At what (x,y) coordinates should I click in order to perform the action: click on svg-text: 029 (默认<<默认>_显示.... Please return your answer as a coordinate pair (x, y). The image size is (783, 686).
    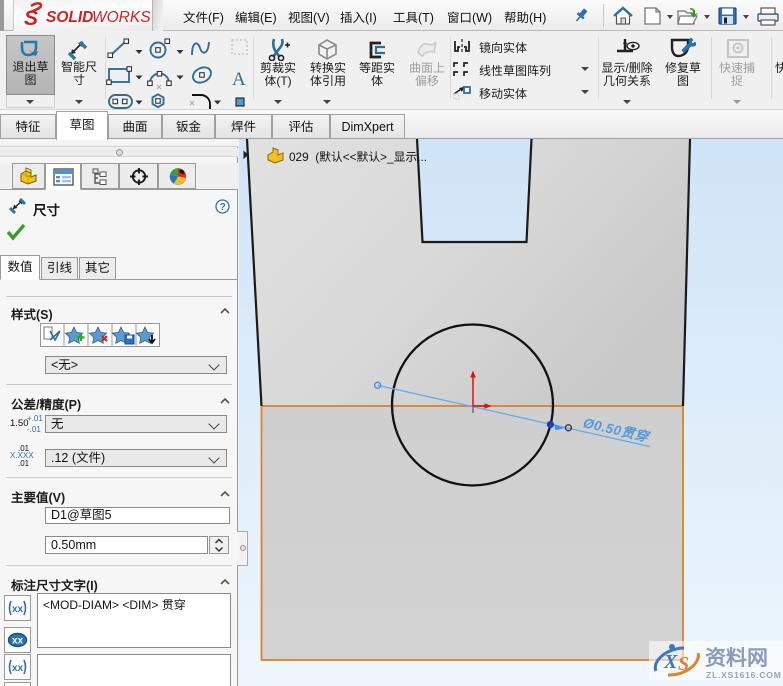
    Looking at the image, I should click on (358, 157).